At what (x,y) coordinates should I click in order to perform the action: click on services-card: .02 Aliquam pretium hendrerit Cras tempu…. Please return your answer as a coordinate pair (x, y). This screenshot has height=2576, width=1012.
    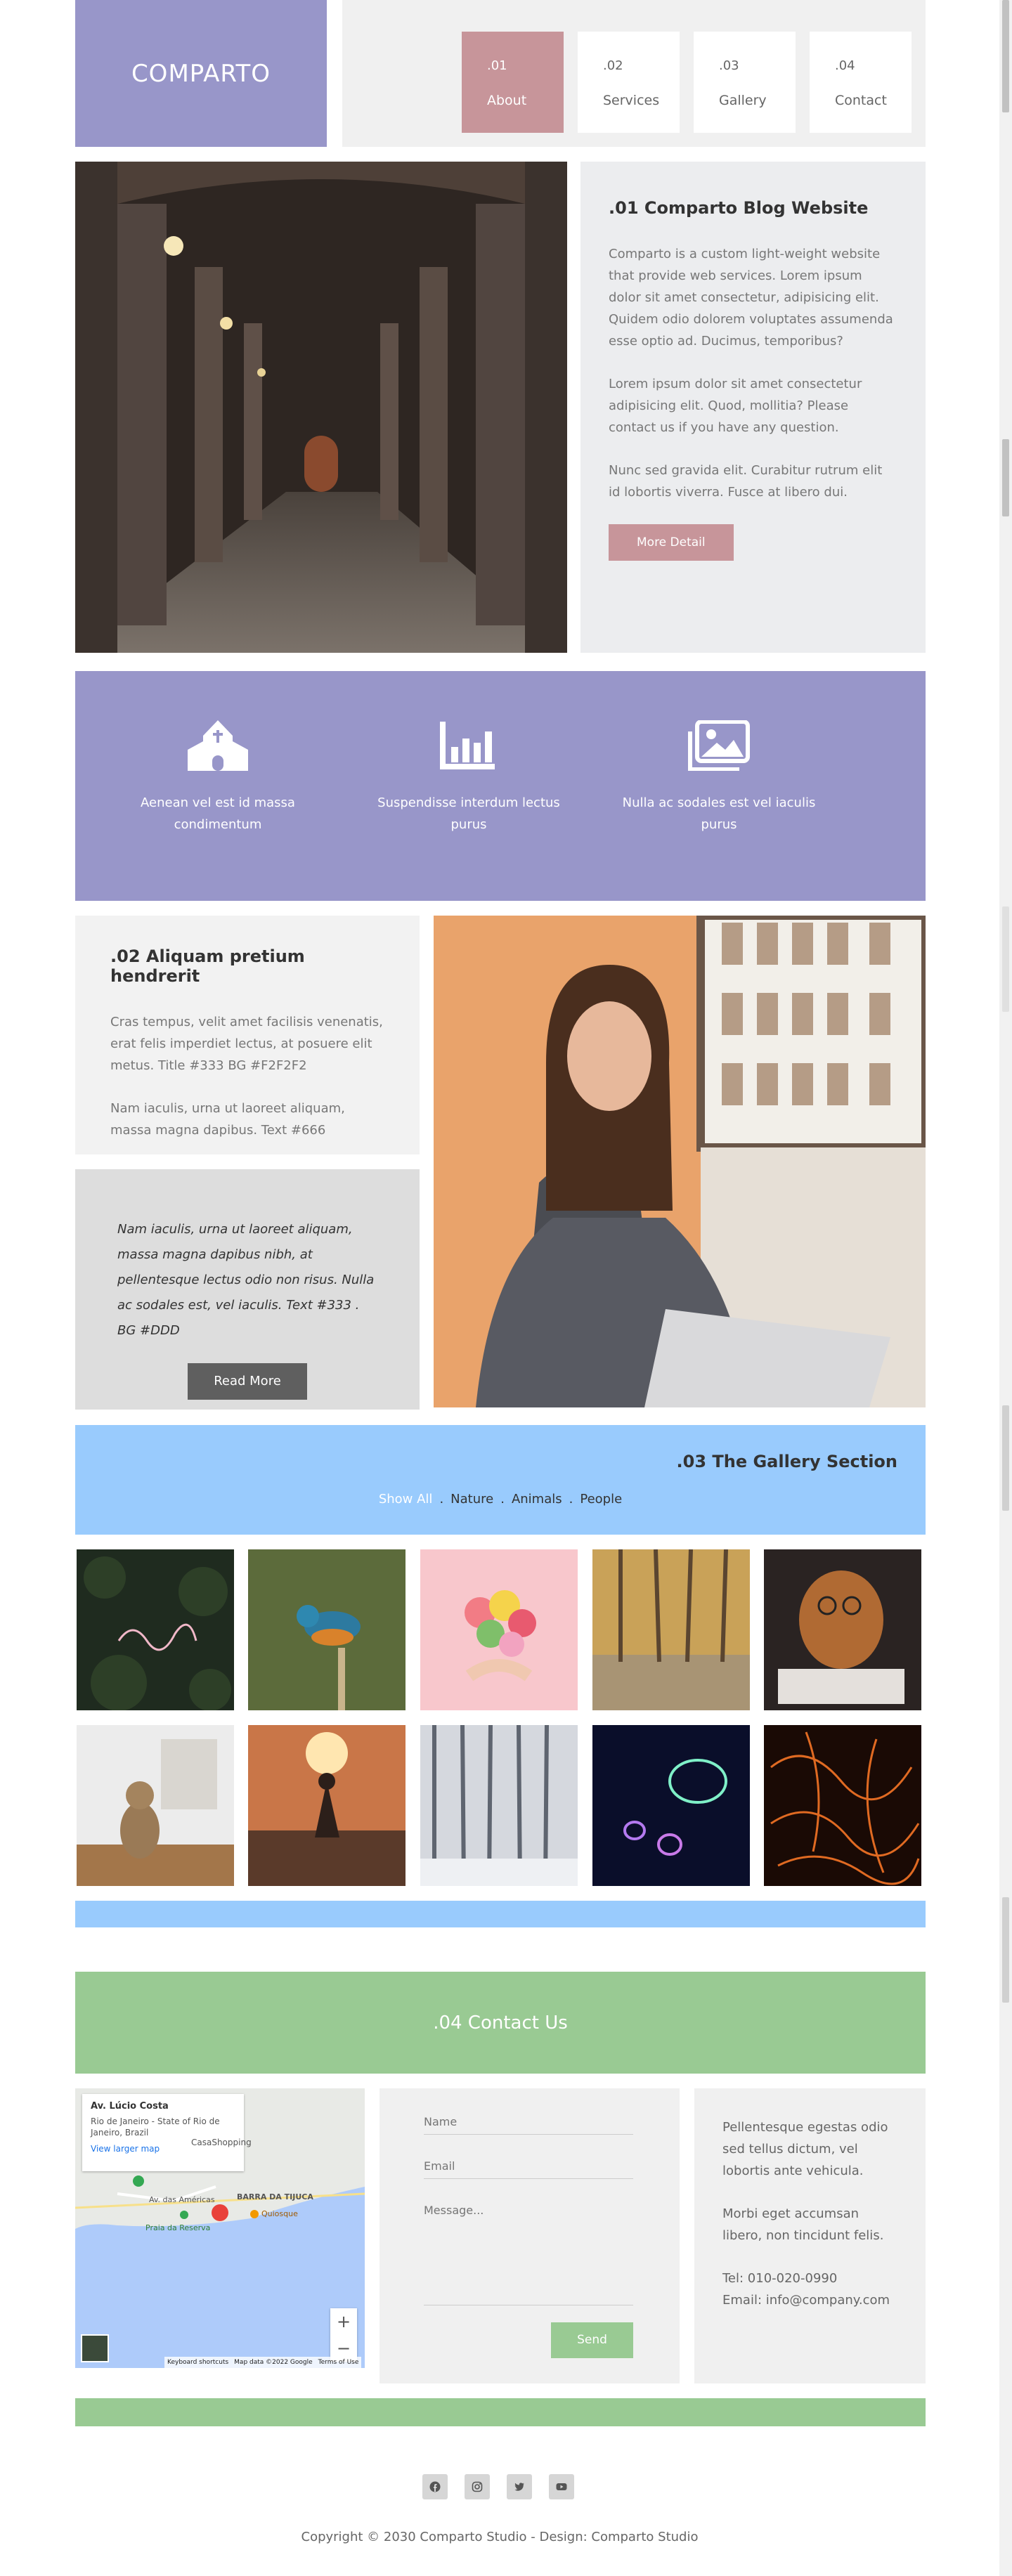
    Looking at the image, I should click on (247, 1035).